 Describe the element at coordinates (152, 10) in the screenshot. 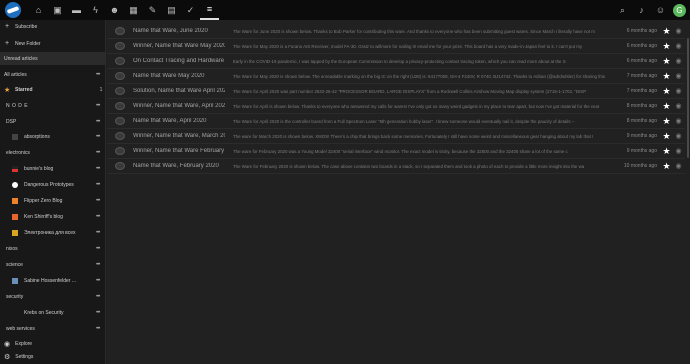

I see `pencil-icon: ✎` at that location.